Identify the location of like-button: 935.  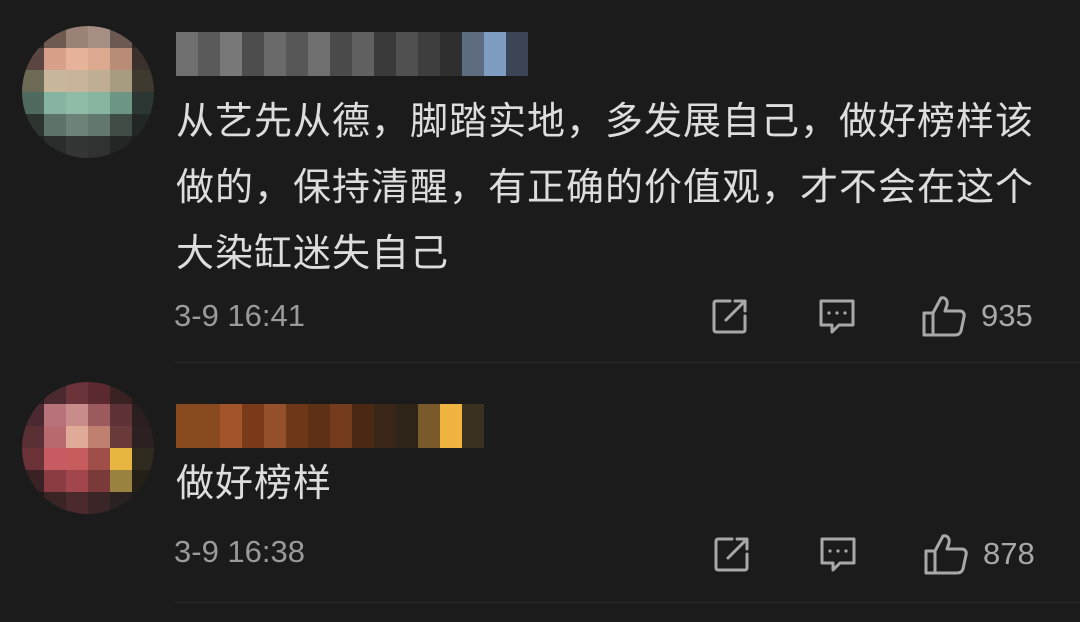
(977, 316).